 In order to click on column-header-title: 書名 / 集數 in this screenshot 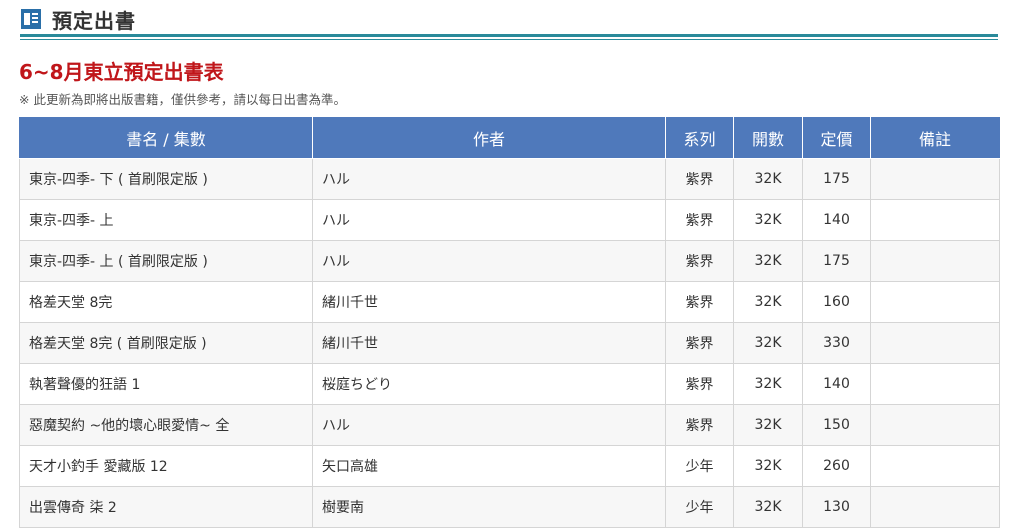, I will do `click(166, 138)`.